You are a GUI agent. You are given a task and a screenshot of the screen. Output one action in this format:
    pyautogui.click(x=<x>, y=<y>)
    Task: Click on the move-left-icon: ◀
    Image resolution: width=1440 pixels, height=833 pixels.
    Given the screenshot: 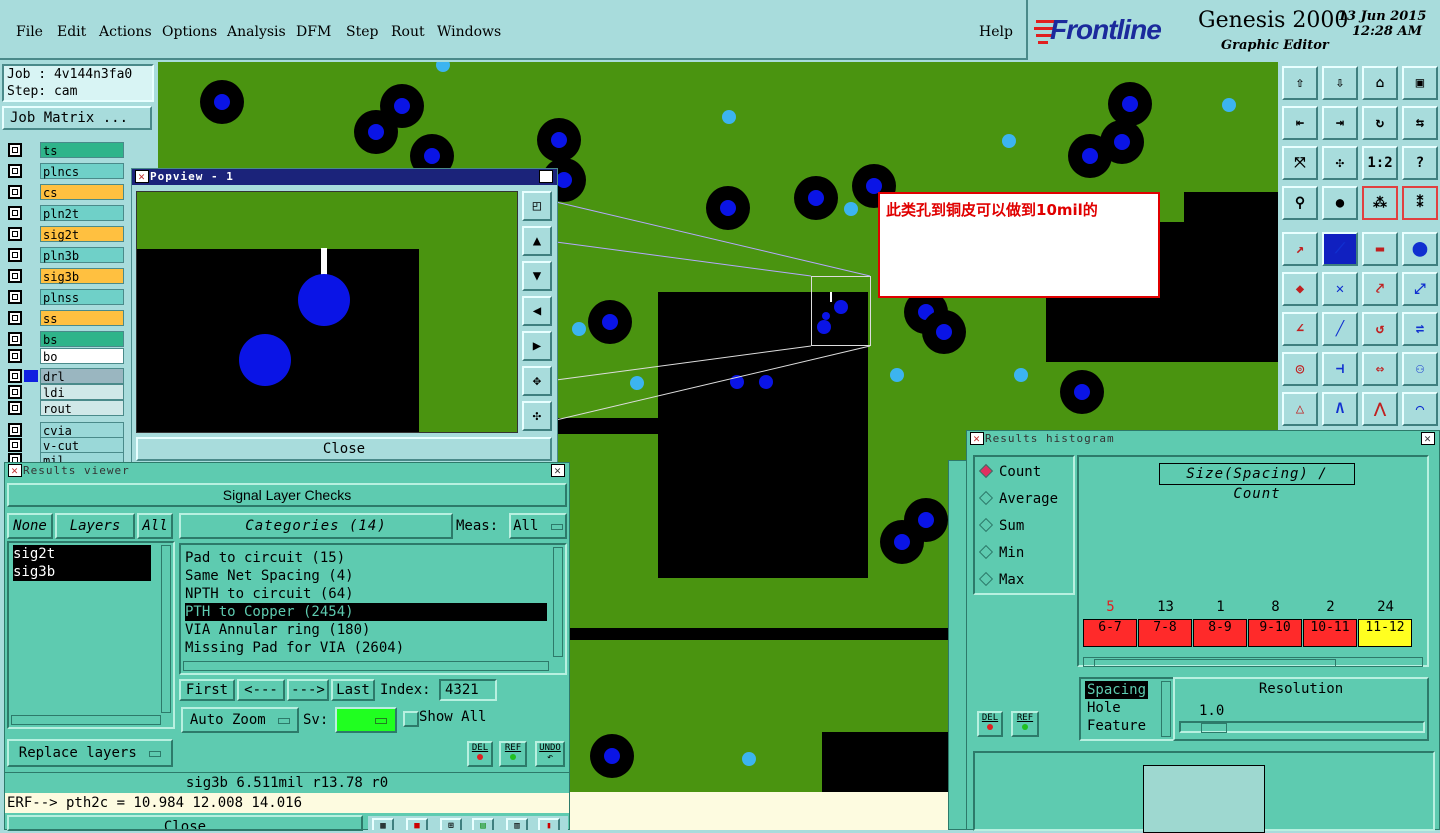 What is the action you would take?
    pyautogui.click(x=537, y=311)
    